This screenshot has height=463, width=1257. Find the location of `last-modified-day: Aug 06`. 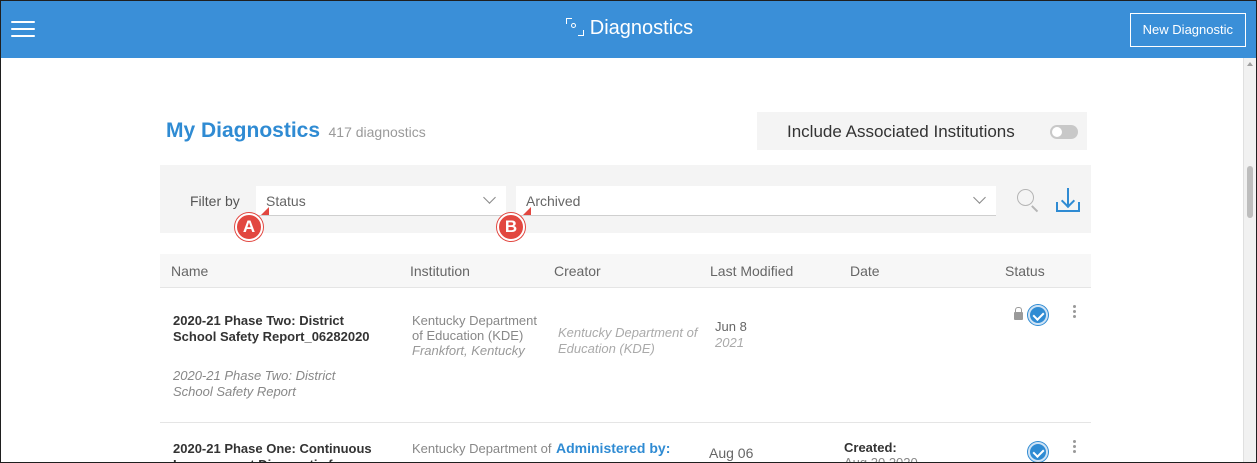

last-modified-day: Aug 06 is located at coordinates (731, 453).